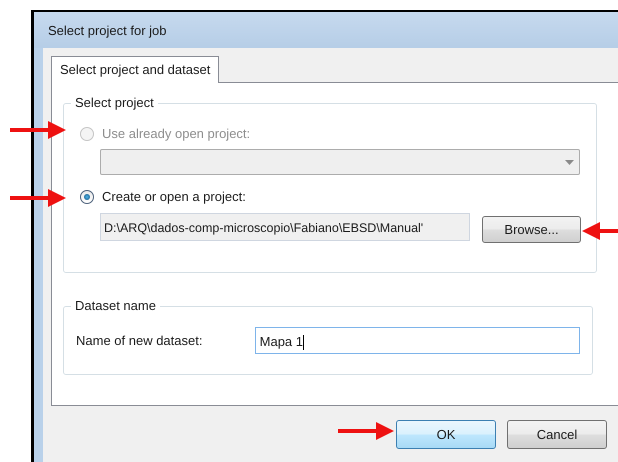  Describe the element at coordinates (114, 102) in the screenshot. I see `group-title: Select project` at that location.